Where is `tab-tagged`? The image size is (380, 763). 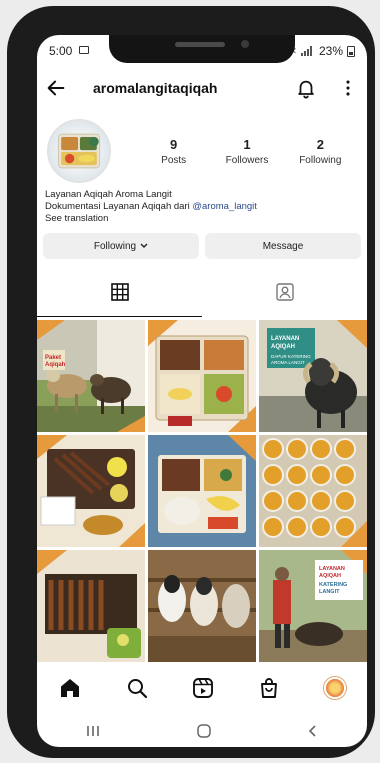 tab-tagged is located at coordinates (284, 298).